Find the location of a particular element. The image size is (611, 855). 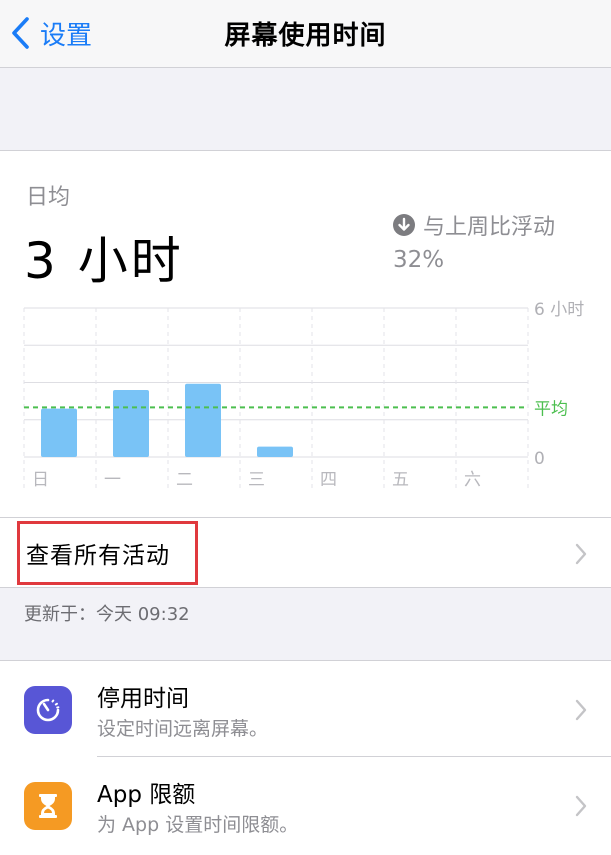

chart-y-min-label: 0 is located at coordinates (539, 459).